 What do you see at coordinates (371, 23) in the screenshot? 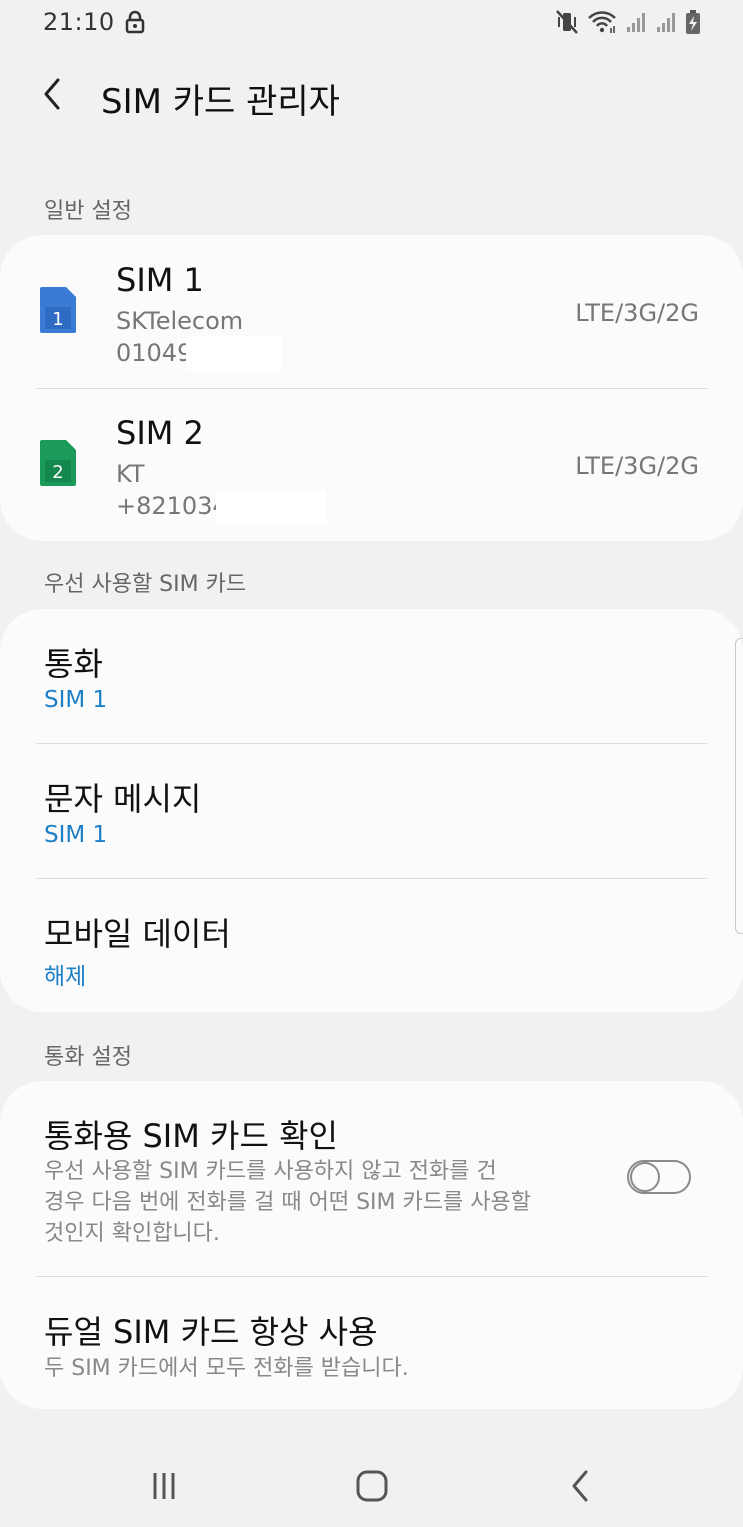
I see `status-bar: 21:10` at bounding box center [371, 23].